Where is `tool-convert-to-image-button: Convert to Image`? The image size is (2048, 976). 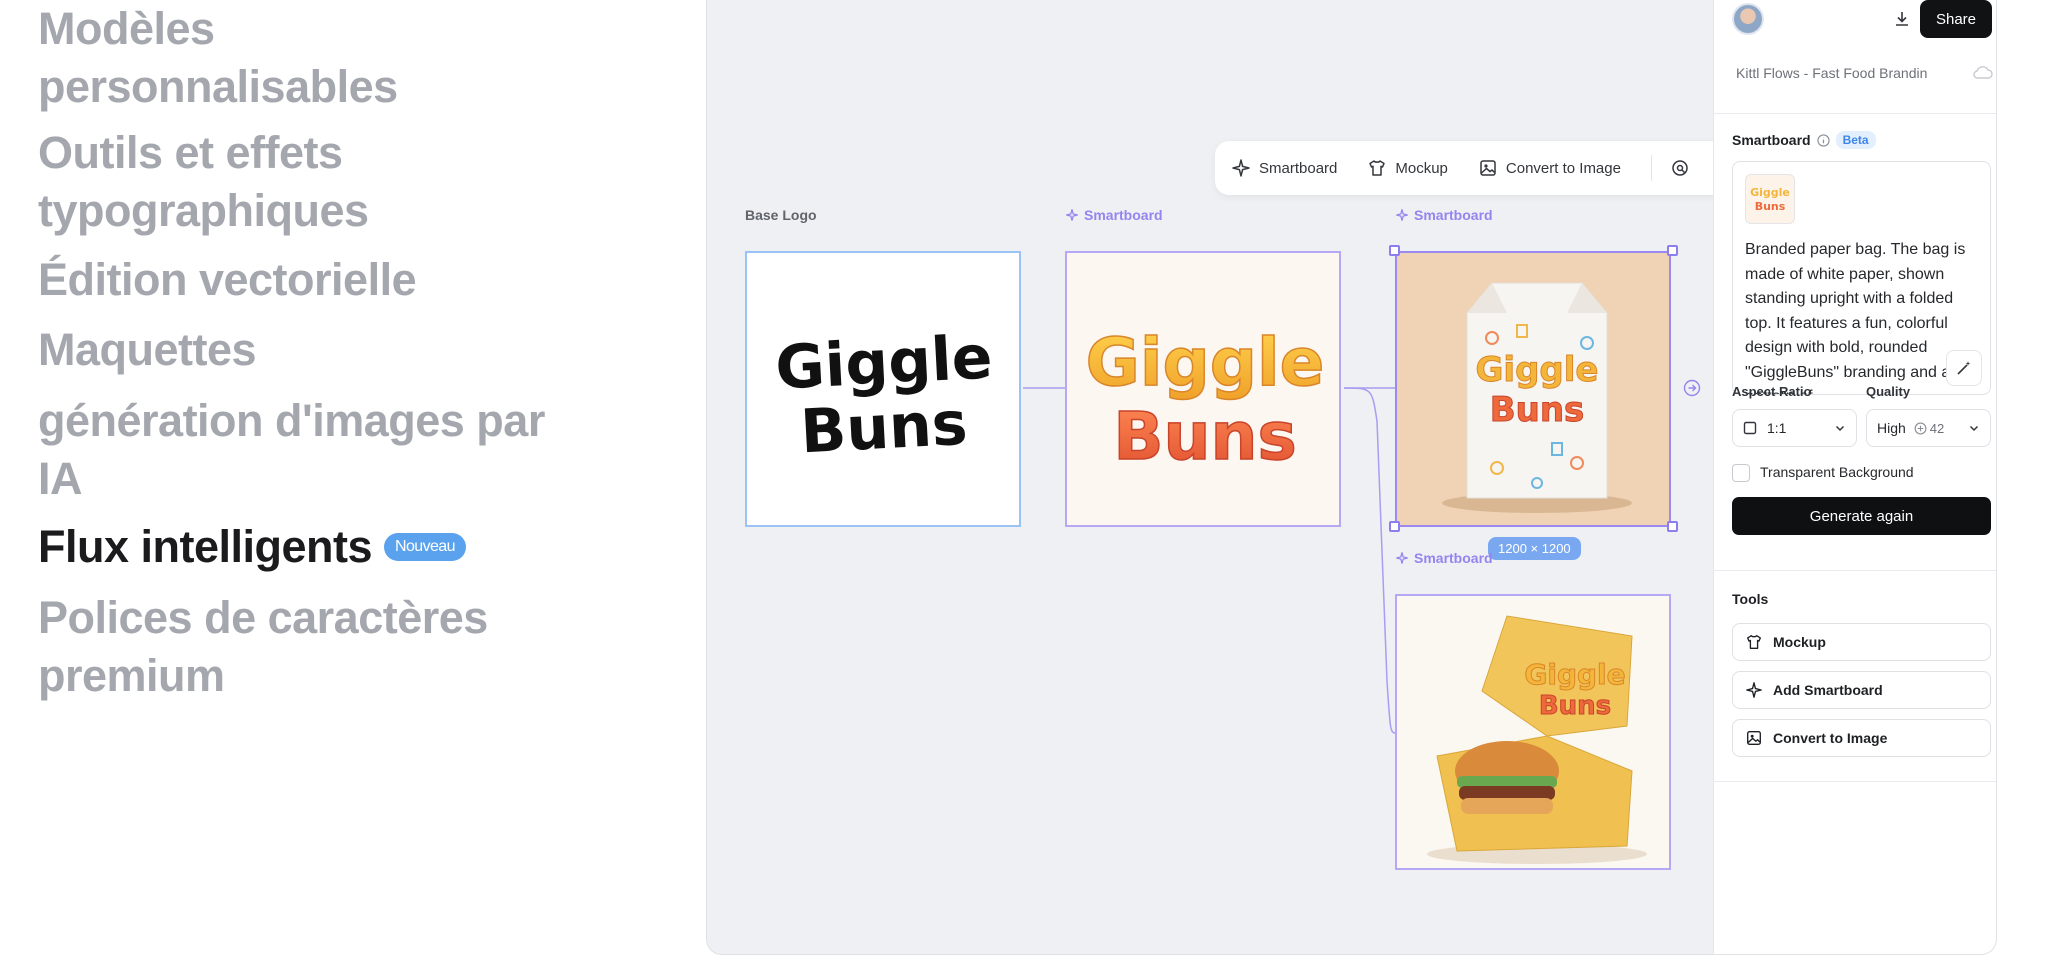 tool-convert-to-image-button: Convert to Image is located at coordinates (1861, 738).